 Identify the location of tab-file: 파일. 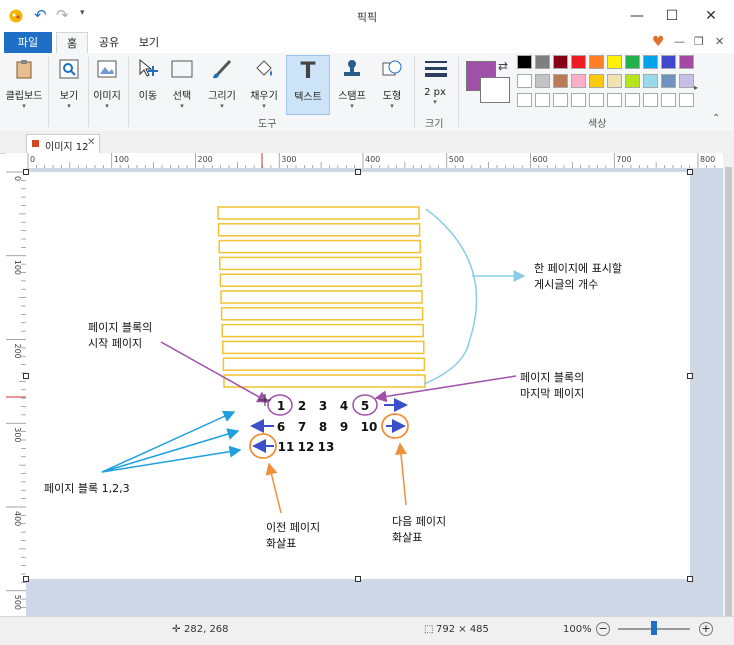
(28, 42).